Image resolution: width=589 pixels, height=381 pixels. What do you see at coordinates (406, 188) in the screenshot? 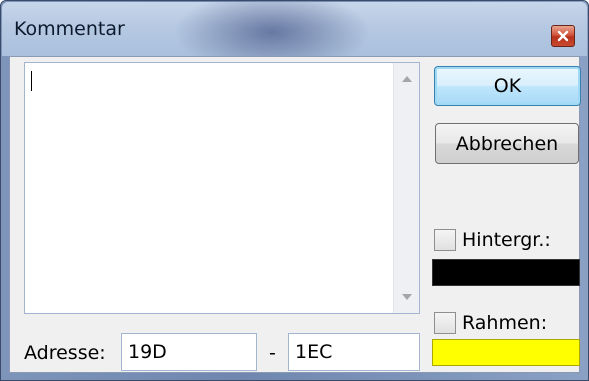
I see `comment-scrollbar` at bounding box center [406, 188].